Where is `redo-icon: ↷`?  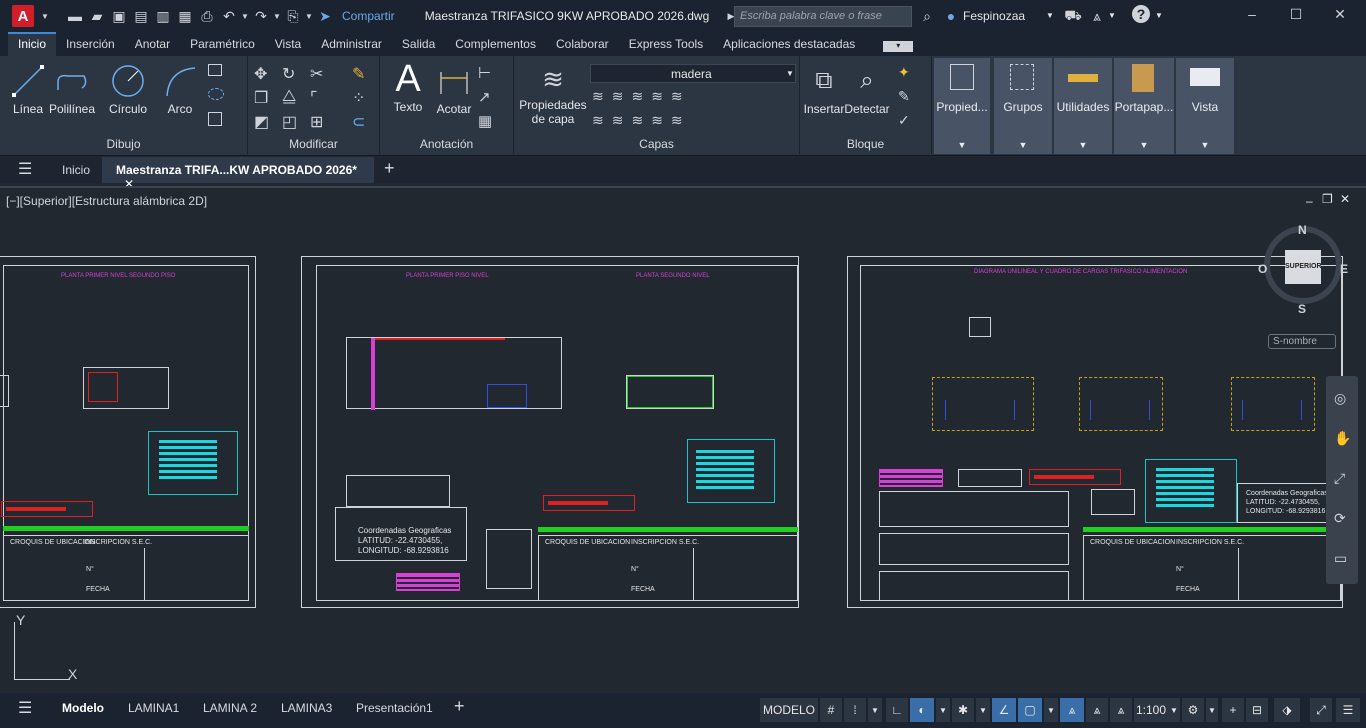
redo-icon: ↷ is located at coordinates (261, 16).